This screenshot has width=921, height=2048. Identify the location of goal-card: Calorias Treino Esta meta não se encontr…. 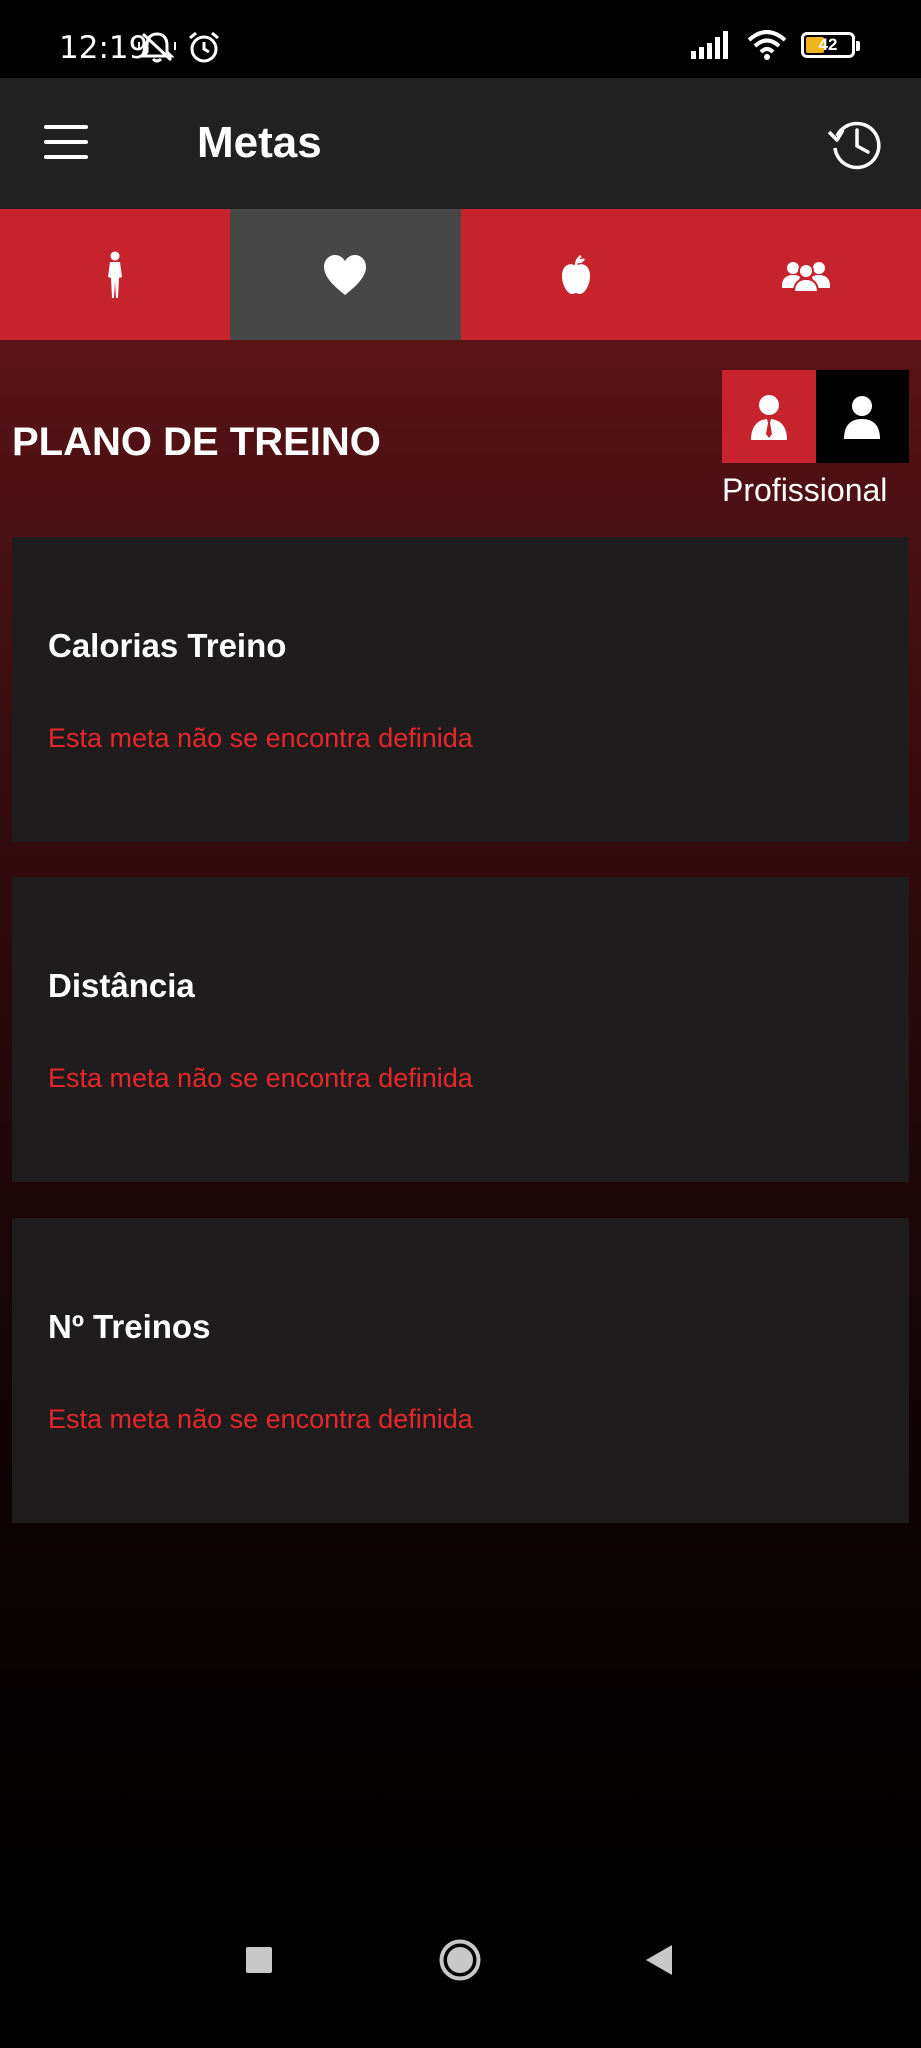
(460, 689).